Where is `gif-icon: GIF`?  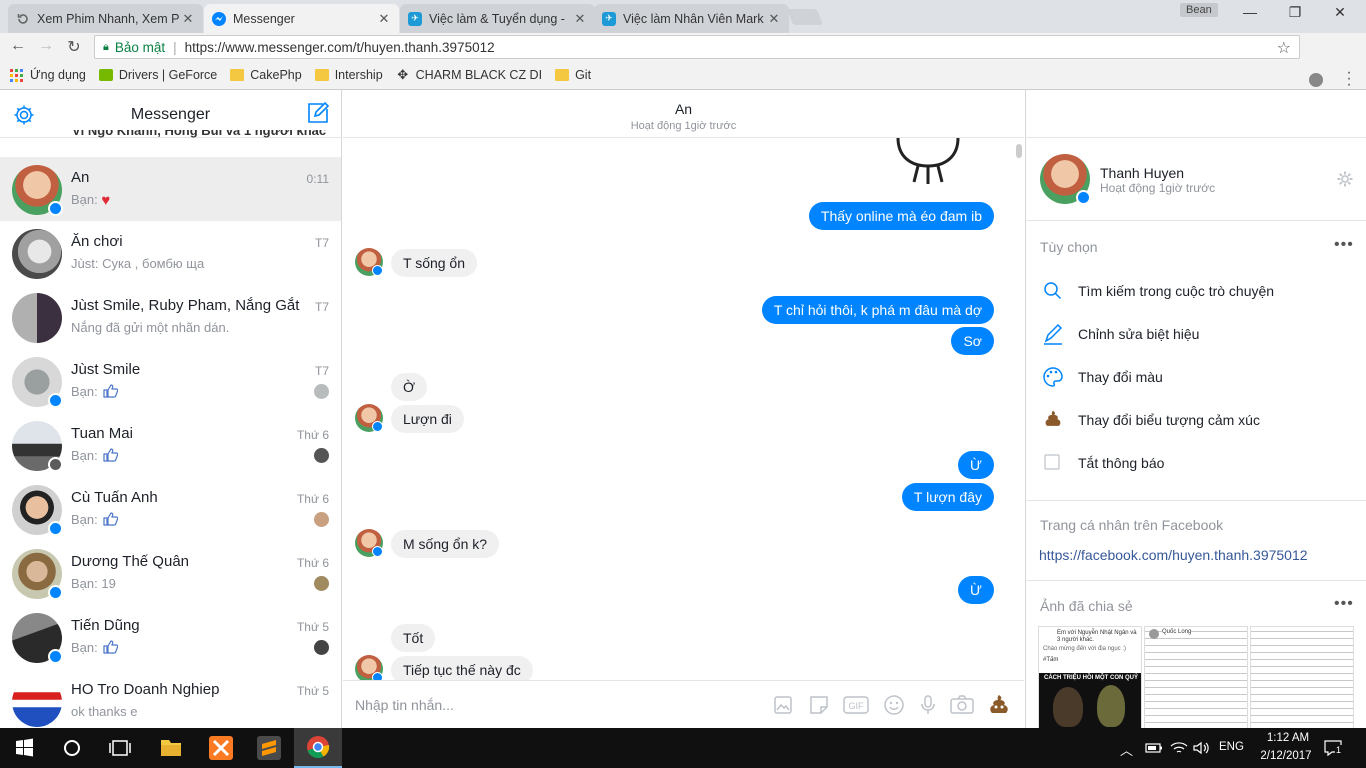 gif-icon: GIF is located at coordinates (856, 705).